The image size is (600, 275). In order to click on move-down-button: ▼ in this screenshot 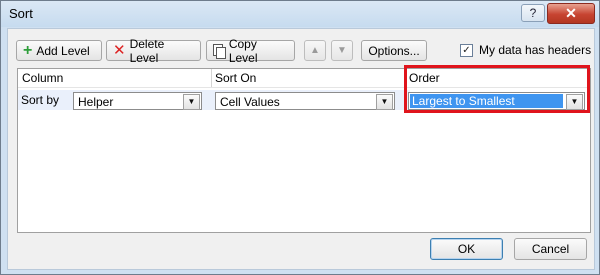, I will do `click(342, 50)`.